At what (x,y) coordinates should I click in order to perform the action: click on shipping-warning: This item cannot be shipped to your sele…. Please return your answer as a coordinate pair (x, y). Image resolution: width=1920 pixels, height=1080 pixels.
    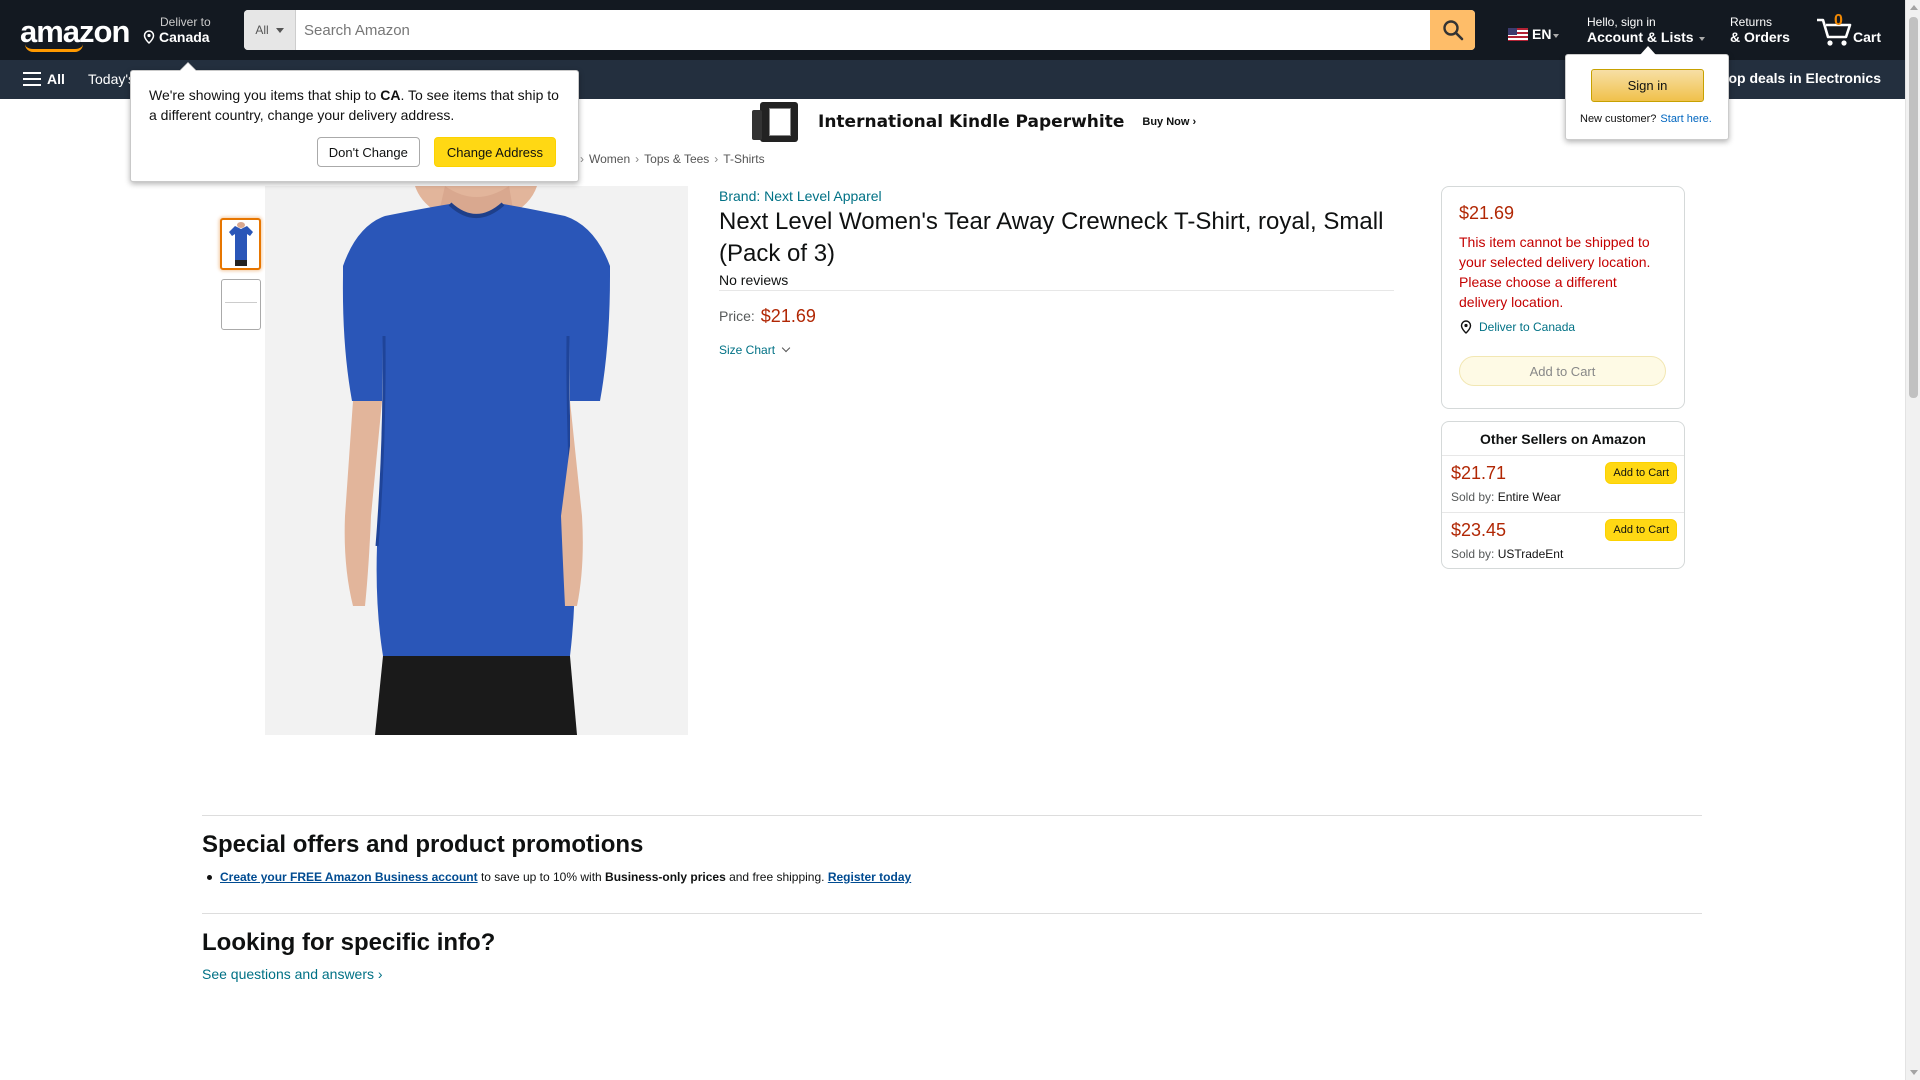
    Looking at the image, I should click on (1555, 272).